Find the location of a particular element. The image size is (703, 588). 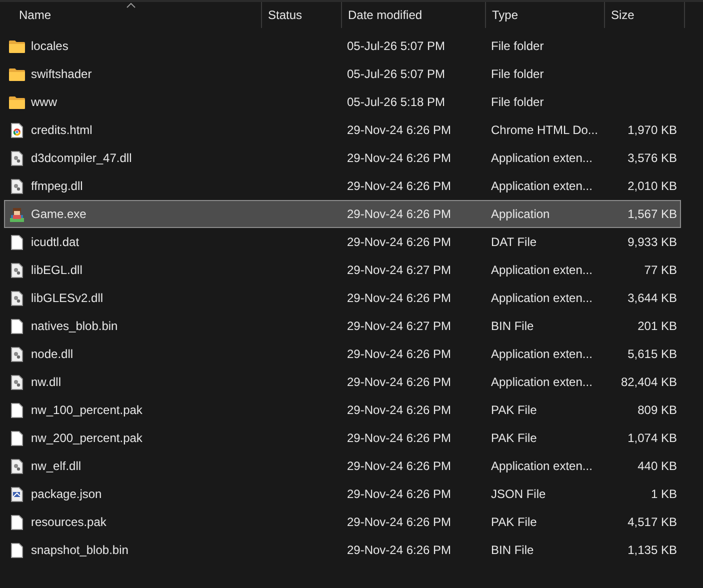

file-row: natives_blob.bin 29-Nov-24 6:27 PM BIN File 201 KB is located at coordinates (342, 326).